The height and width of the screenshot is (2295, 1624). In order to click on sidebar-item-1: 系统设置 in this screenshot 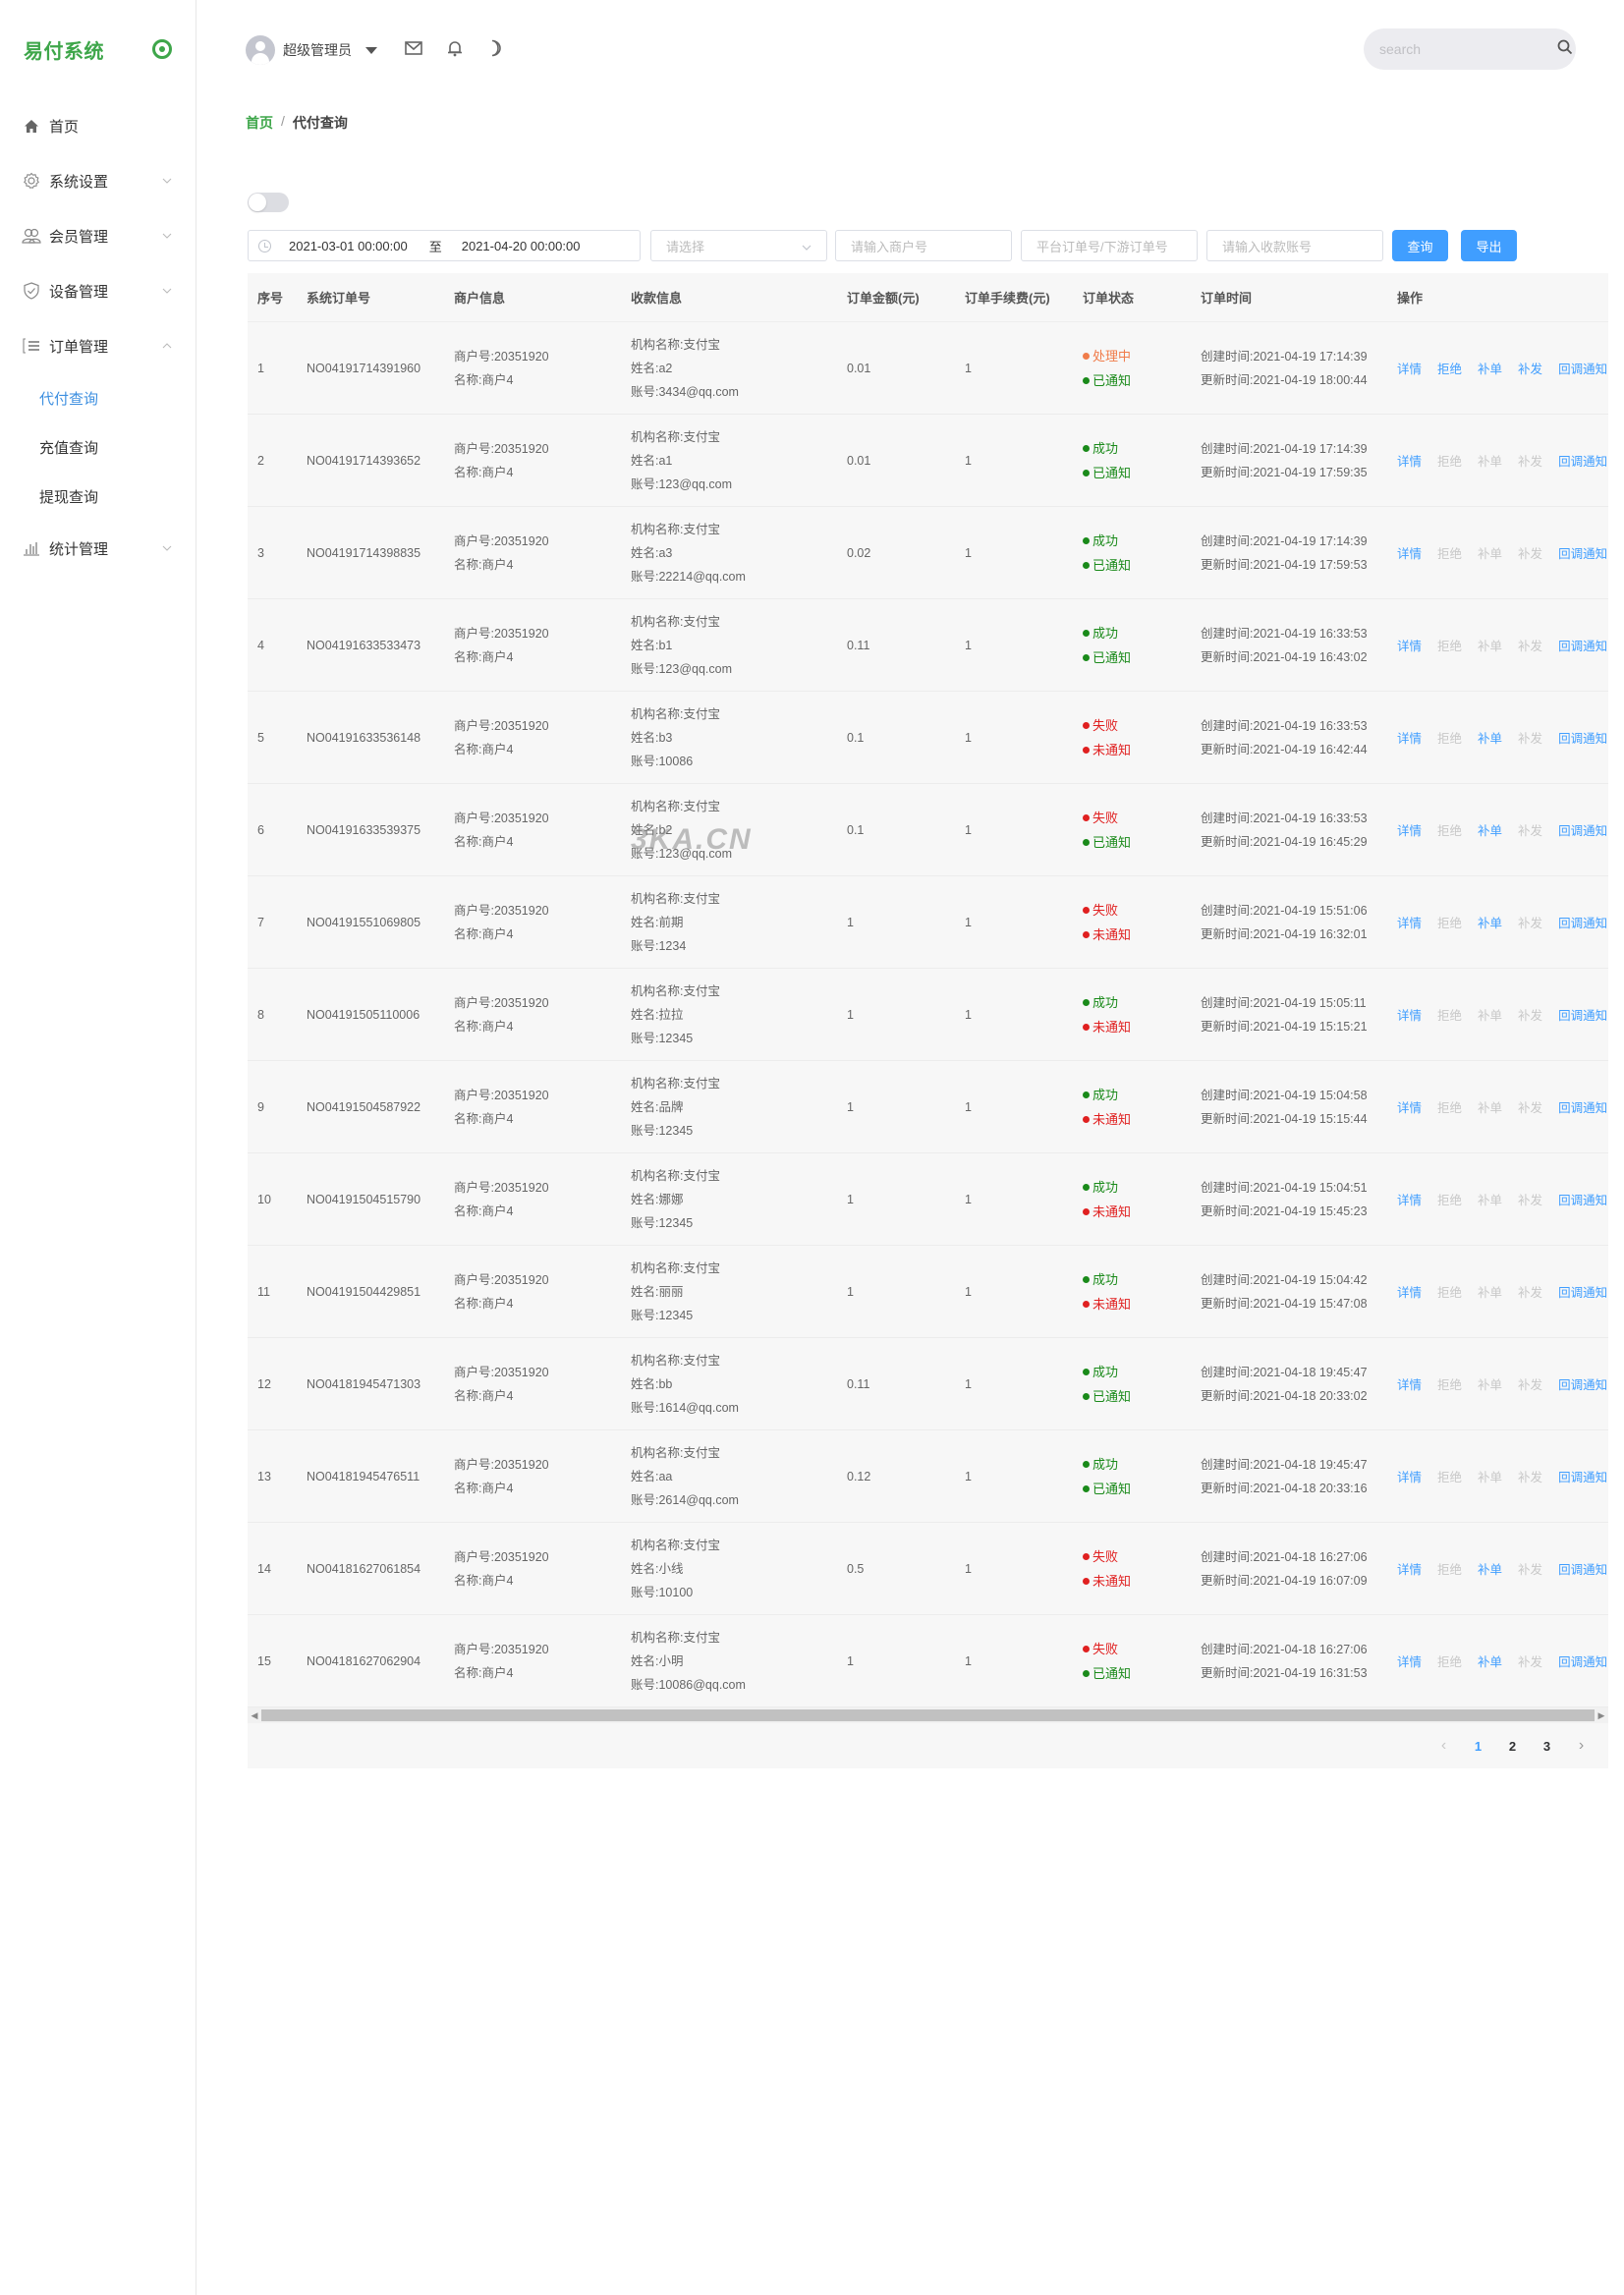, I will do `click(98, 181)`.